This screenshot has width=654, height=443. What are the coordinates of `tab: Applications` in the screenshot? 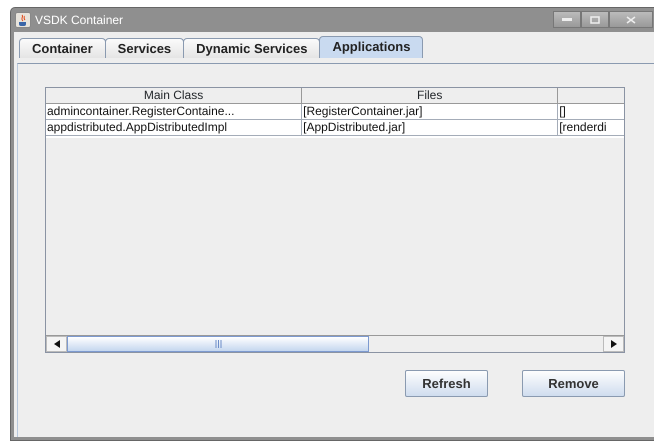 It's located at (371, 47).